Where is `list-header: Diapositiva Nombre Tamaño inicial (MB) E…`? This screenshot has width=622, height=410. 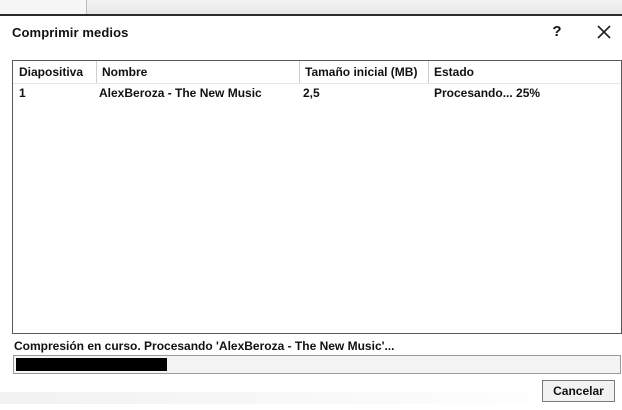 list-header: Diapositiva Nombre Tamaño inicial (MB) E… is located at coordinates (317, 72).